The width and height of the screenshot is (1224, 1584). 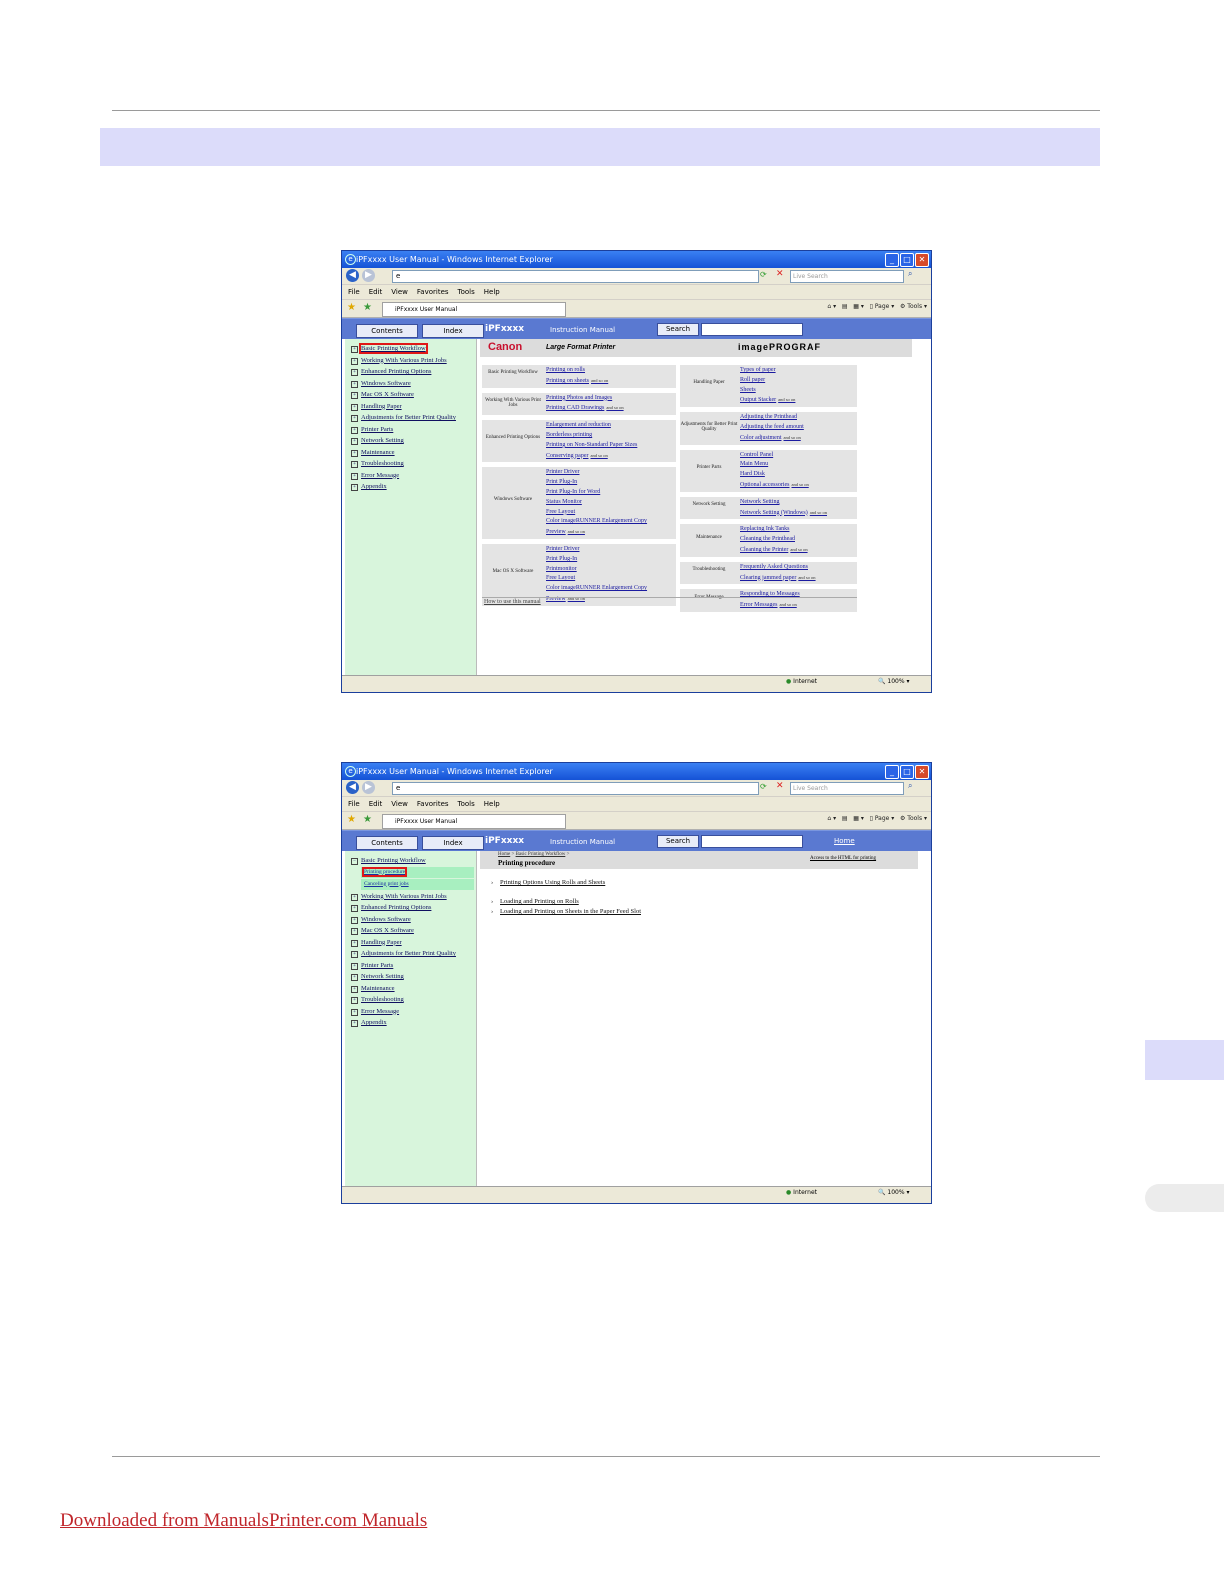 What do you see at coordinates (611, 570) in the screenshot?
I see `category-link: Printmonitor` at bounding box center [611, 570].